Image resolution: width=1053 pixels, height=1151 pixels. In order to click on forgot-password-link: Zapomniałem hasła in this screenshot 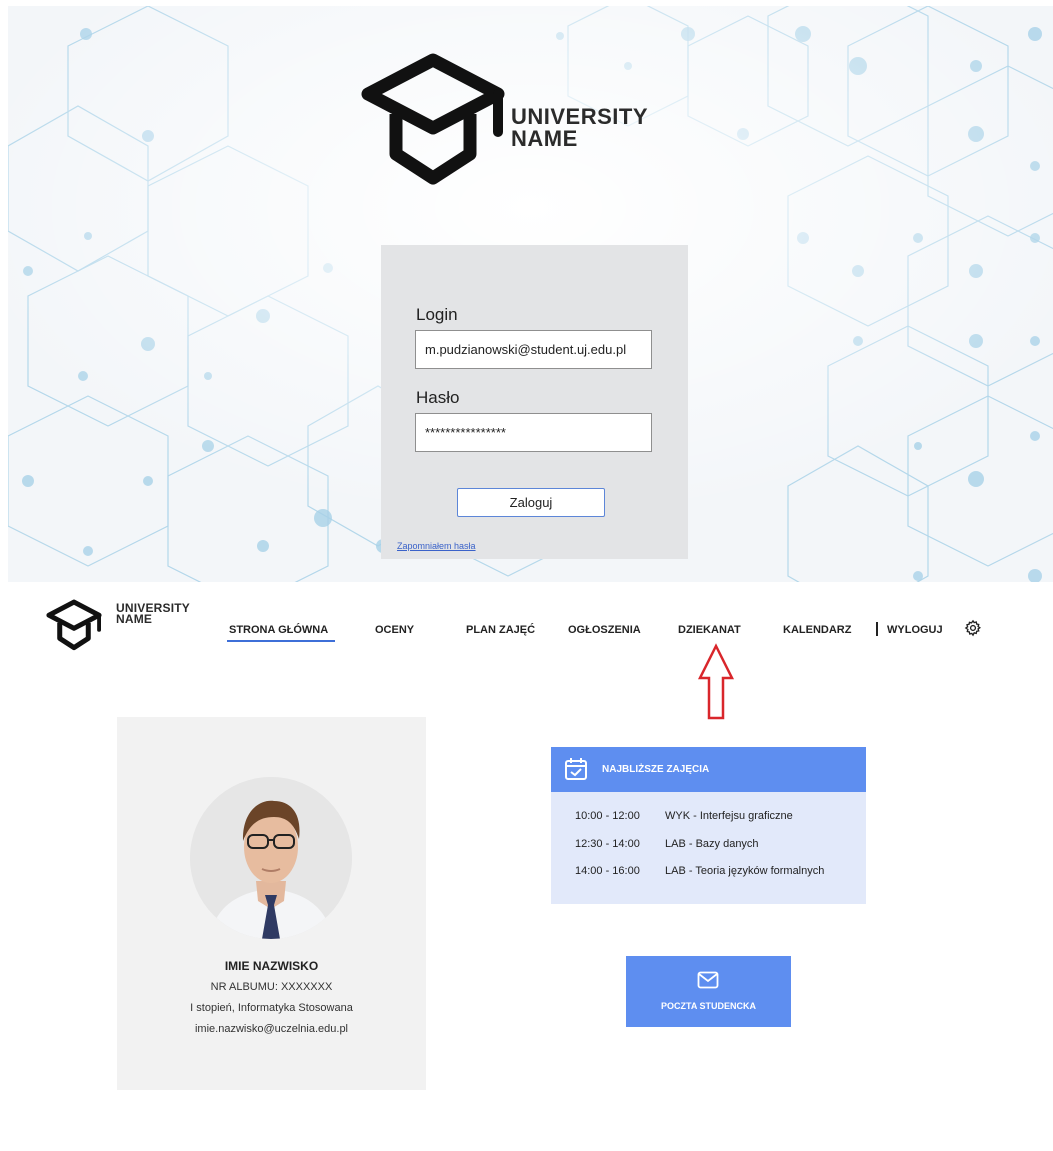, I will do `click(436, 546)`.